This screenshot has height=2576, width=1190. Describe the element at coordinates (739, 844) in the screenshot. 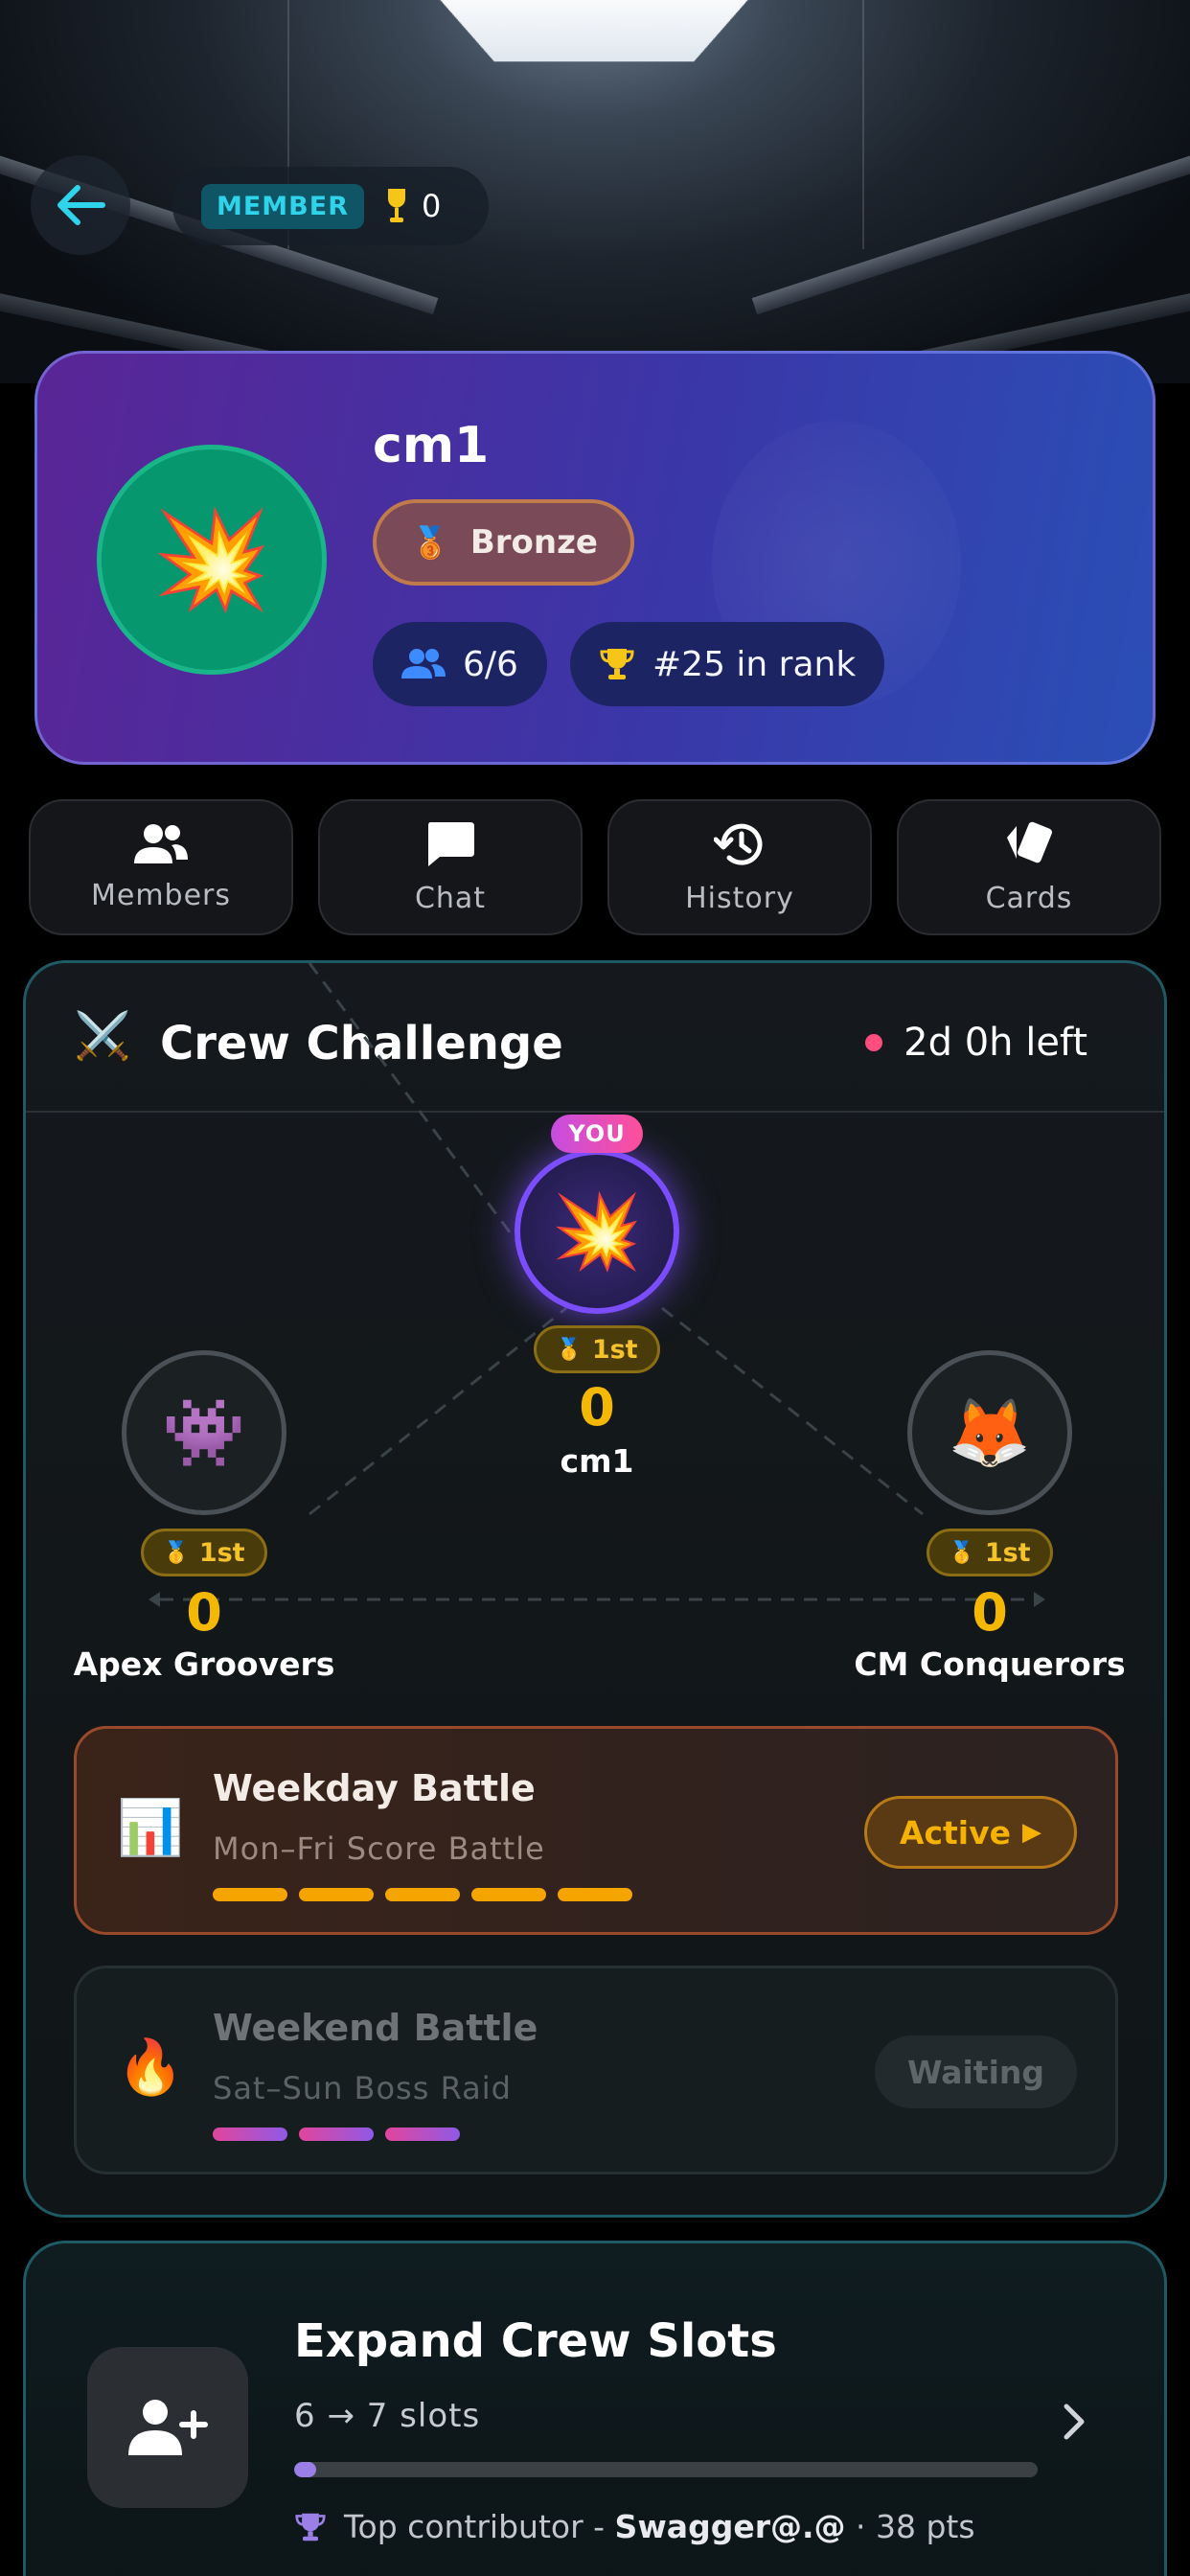

I see `history-icon` at that location.